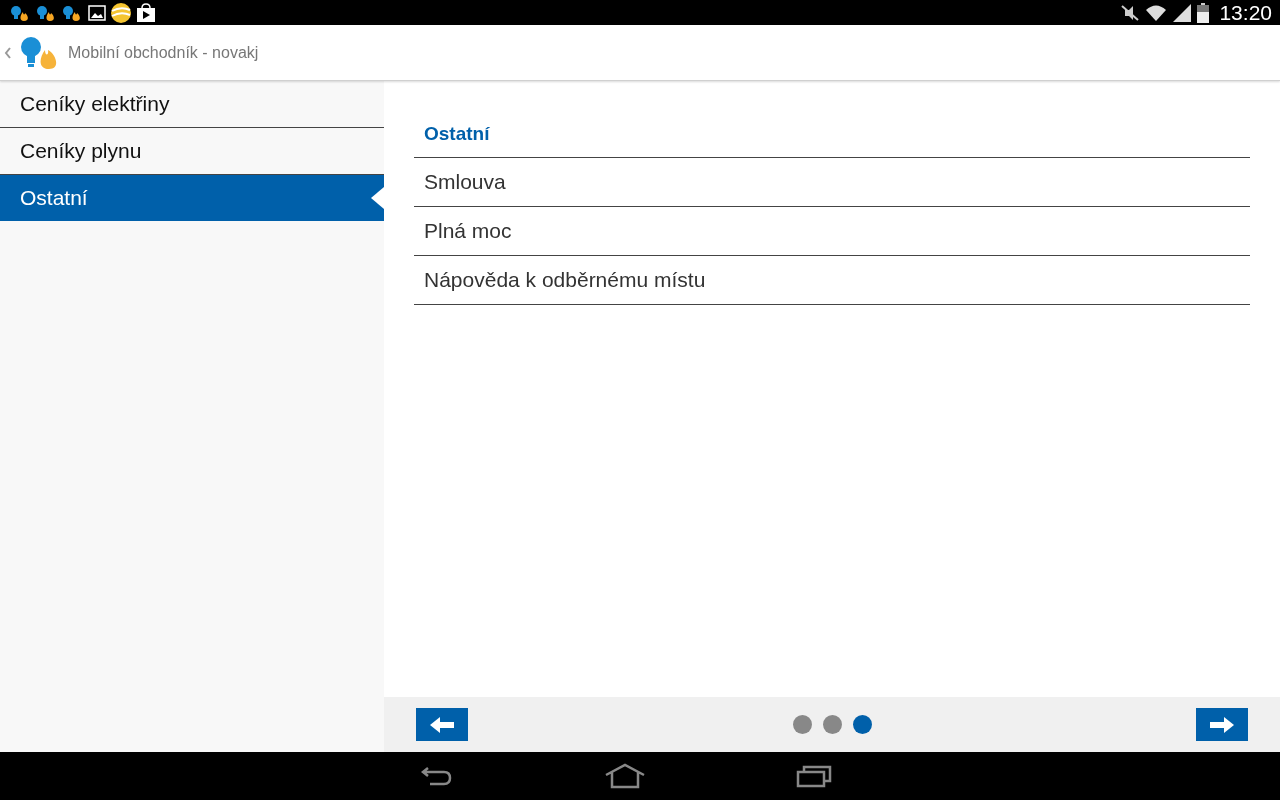  What do you see at coordinates (1156, 12) in the screenshot?
I see `wifi-icon` at bounding box center [1156, 12].